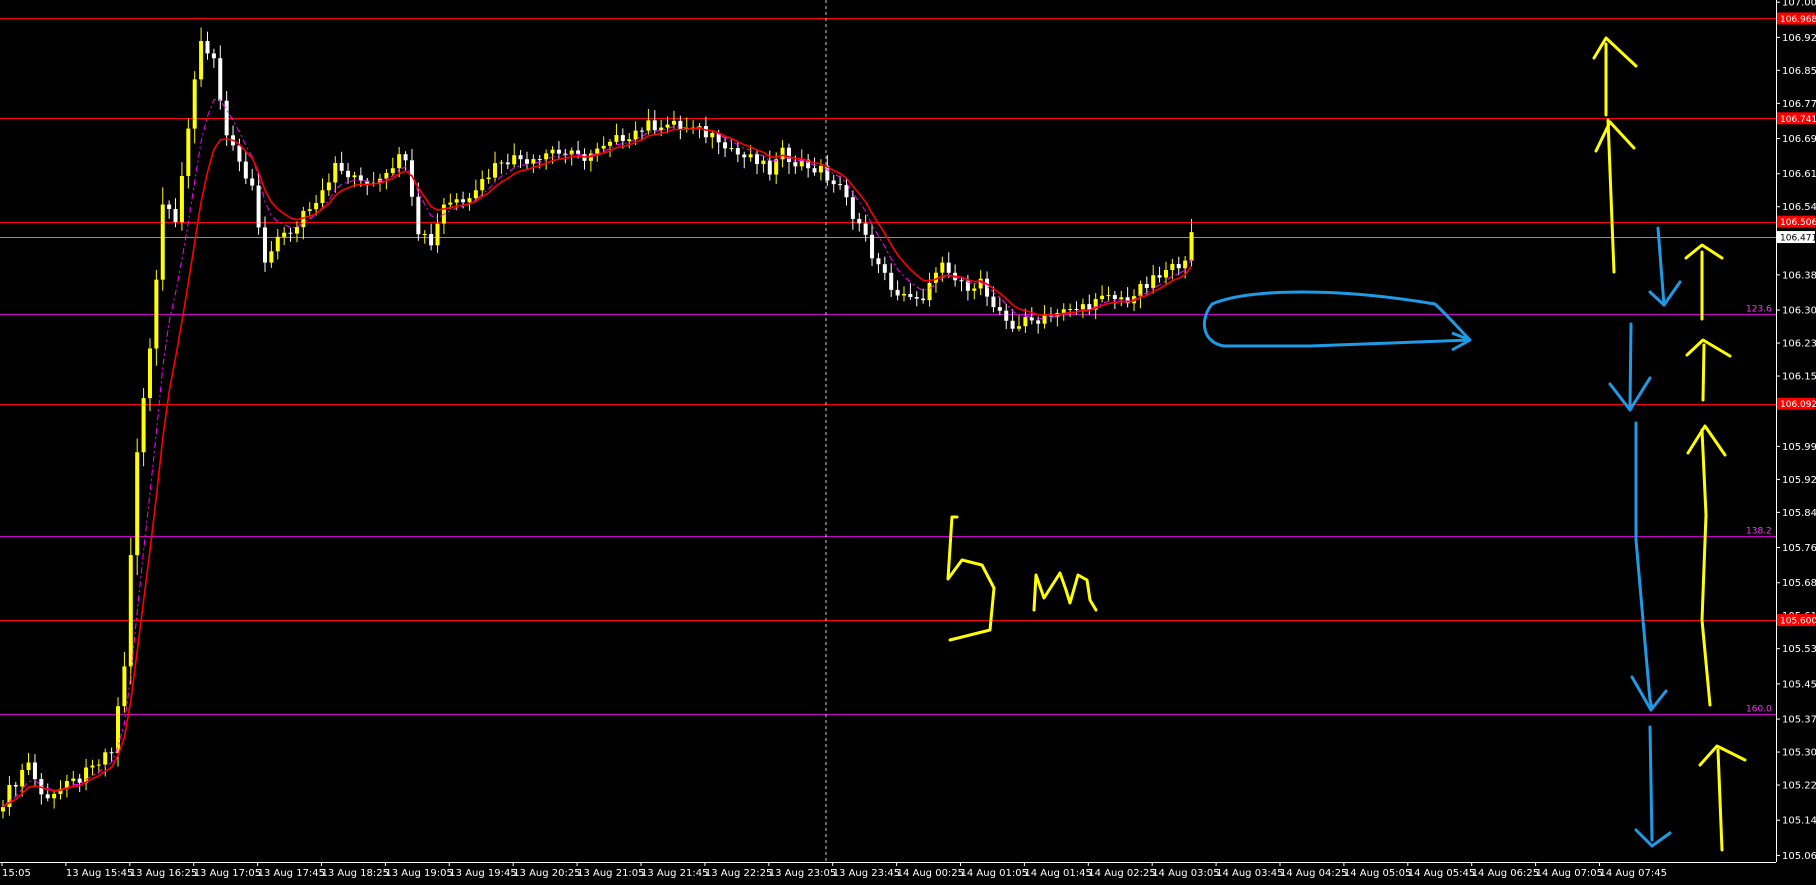 The width and height of the screenshot is (1816, 885). What do you see at coordinates (99, 873) in the screenshot?
I see `time-tick-label: 13 Aug 15:45` at bounding box center [99, 873].